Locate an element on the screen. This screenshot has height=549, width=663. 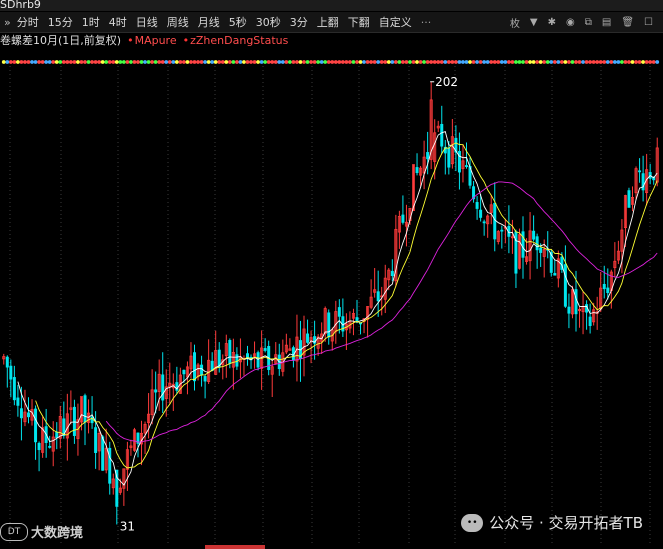
timeframe-button: 分时 is located at coordinates (28, 22).